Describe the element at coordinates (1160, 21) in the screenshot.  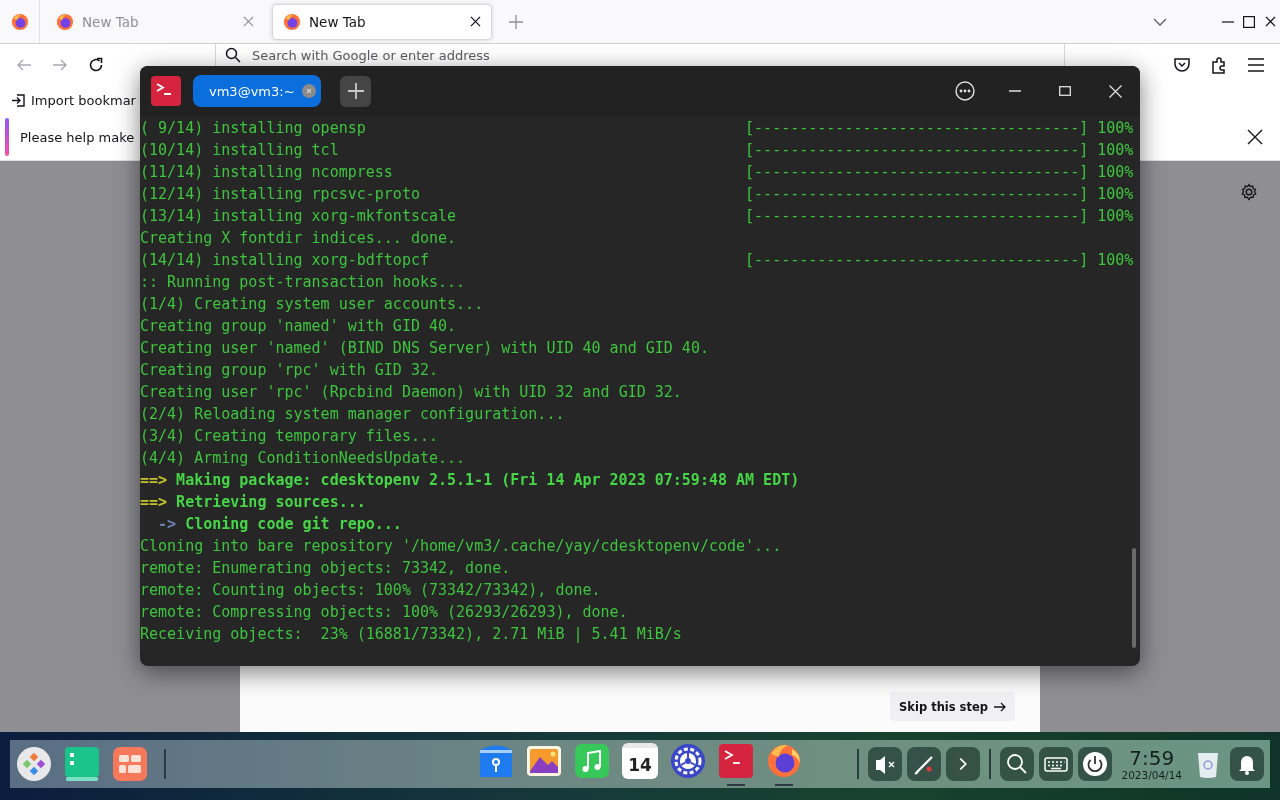
I see `chevron-down-icon` at that location.